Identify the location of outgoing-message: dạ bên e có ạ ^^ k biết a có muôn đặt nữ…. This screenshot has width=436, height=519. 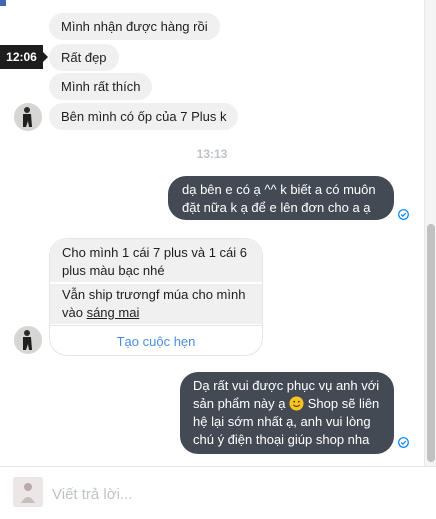
(281, 198).